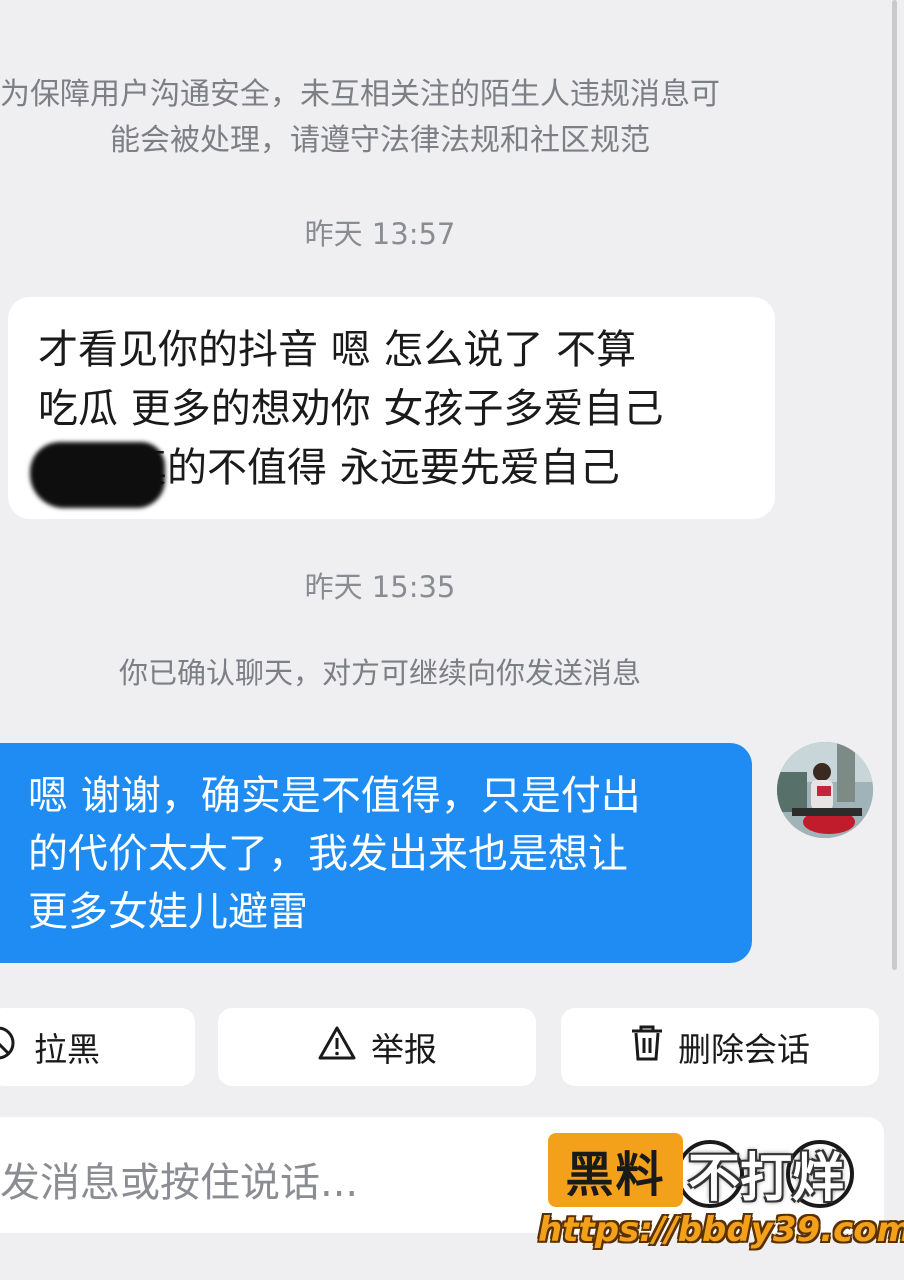  Describe the element at coordinates (360, 94) in the screenshot. I see `notice-line-1: 为保障用户沟通安全，未互相关注的陌生人违规消息可` at that location.